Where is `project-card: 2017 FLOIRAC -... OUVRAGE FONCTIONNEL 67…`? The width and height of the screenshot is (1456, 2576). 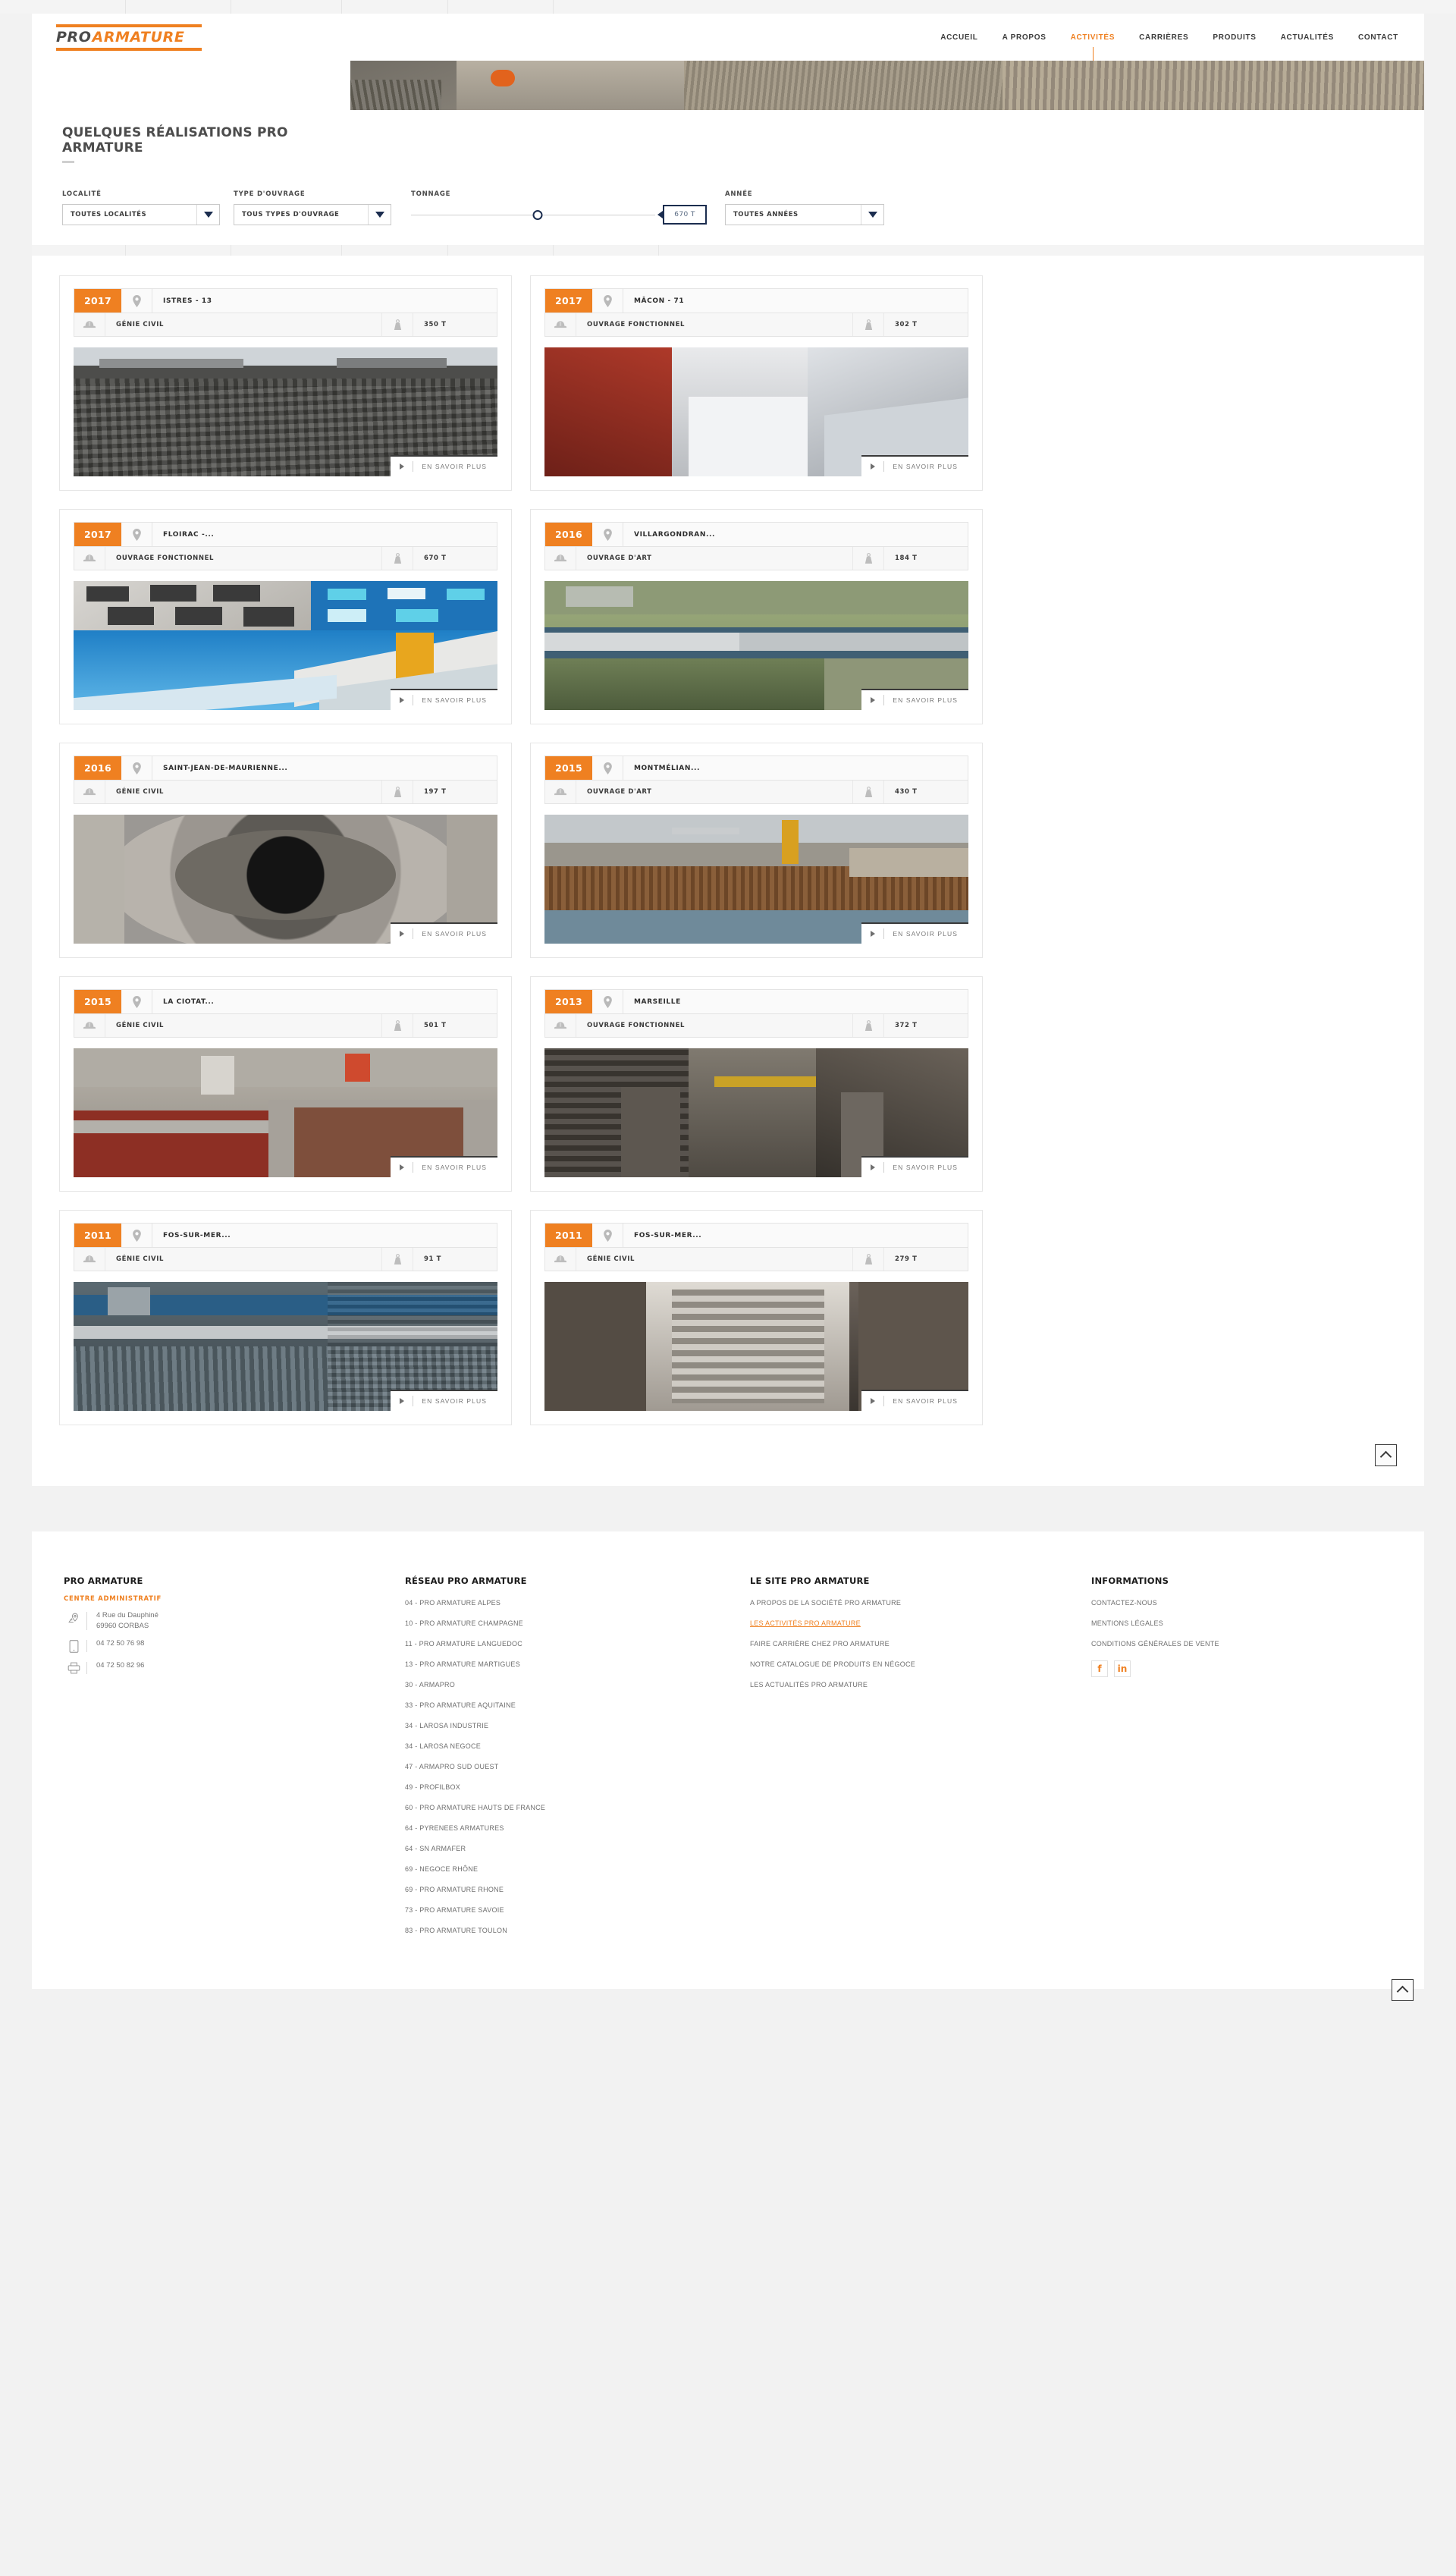 project-card: 2017 FLOIRAC -... OUVRAGE FONCTIONNEL 67… is located at coordinates (285, 616).